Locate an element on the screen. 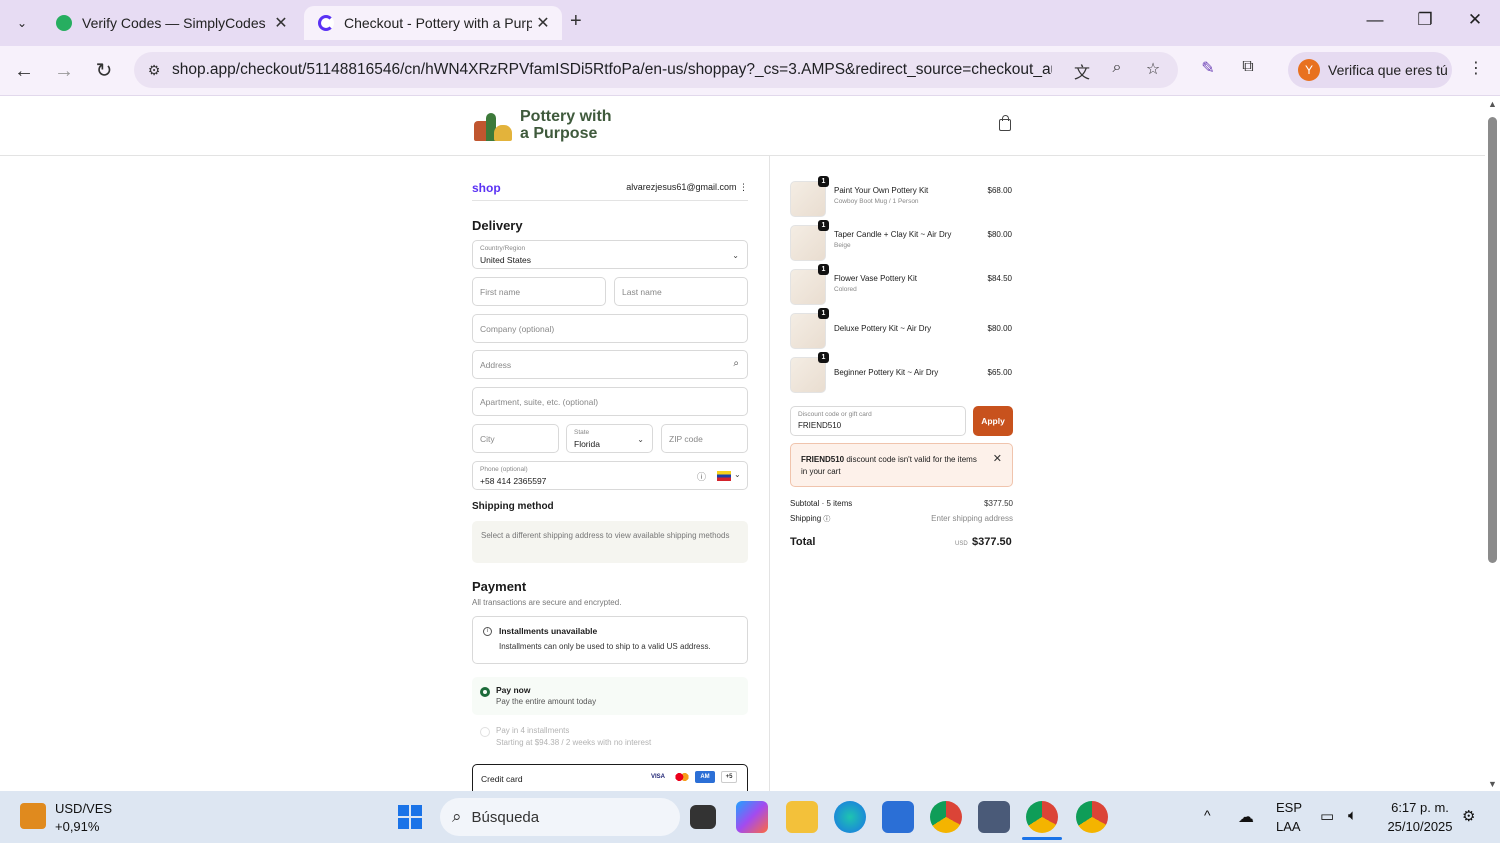 The height and width of the screenshot is (843, 1500). help-icon: ⓘ is located at coordinates (701, 476).